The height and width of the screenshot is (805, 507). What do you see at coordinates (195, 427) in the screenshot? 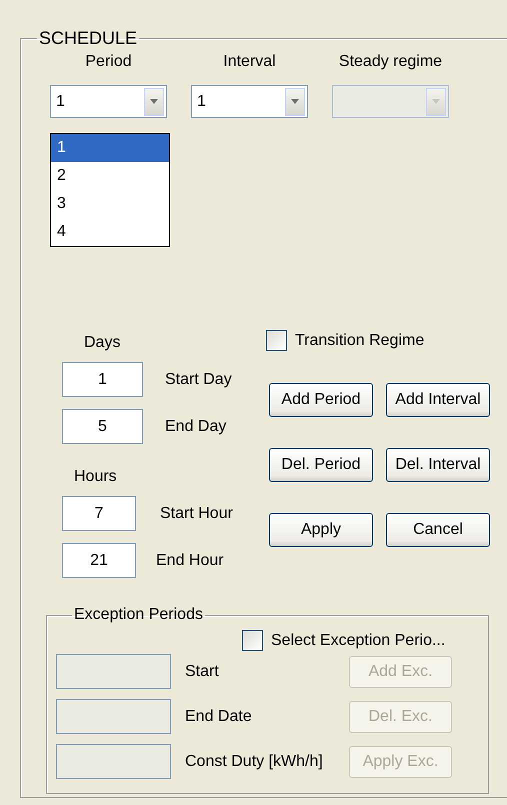
I see `field-label: End Day` at bounding box center [195, 427].